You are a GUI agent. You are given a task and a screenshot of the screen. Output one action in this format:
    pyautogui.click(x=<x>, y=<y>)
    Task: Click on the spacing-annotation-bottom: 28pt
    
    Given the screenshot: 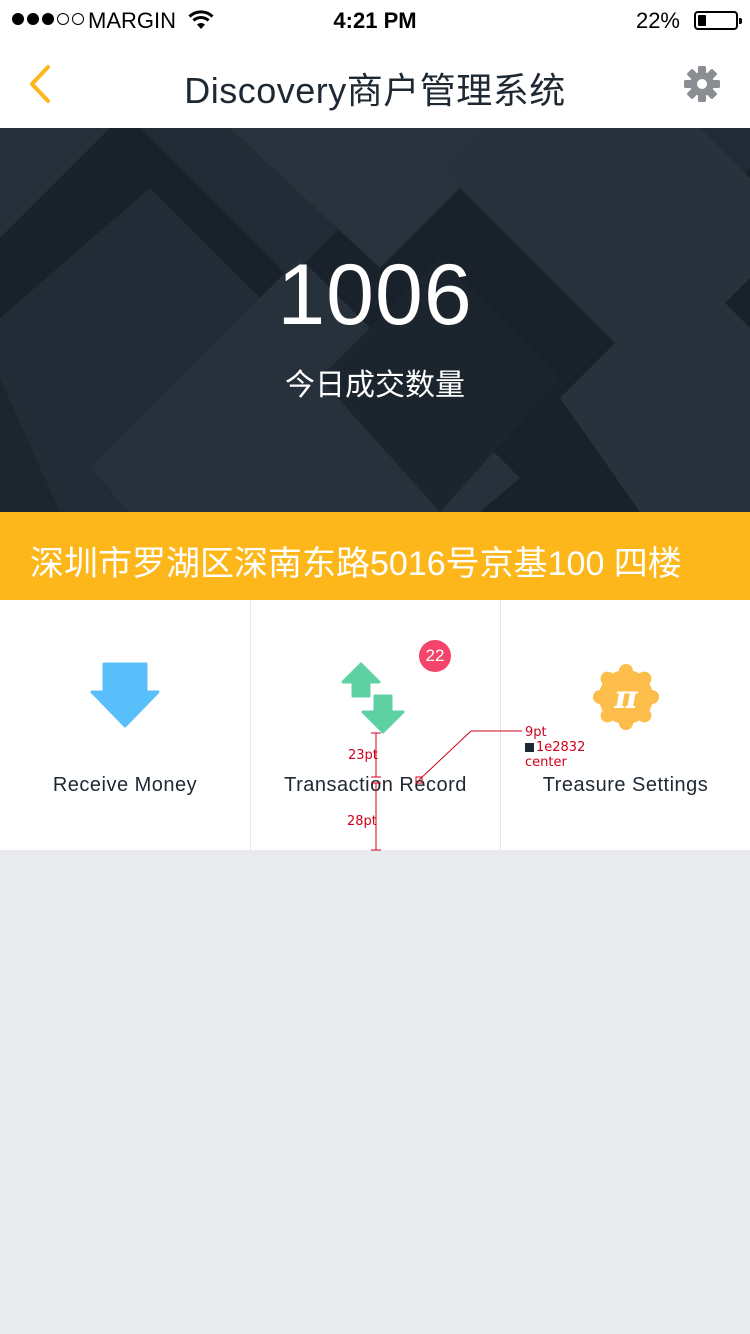 What is the action you would take?
    pyautogui.click(x=362, y=821)
    